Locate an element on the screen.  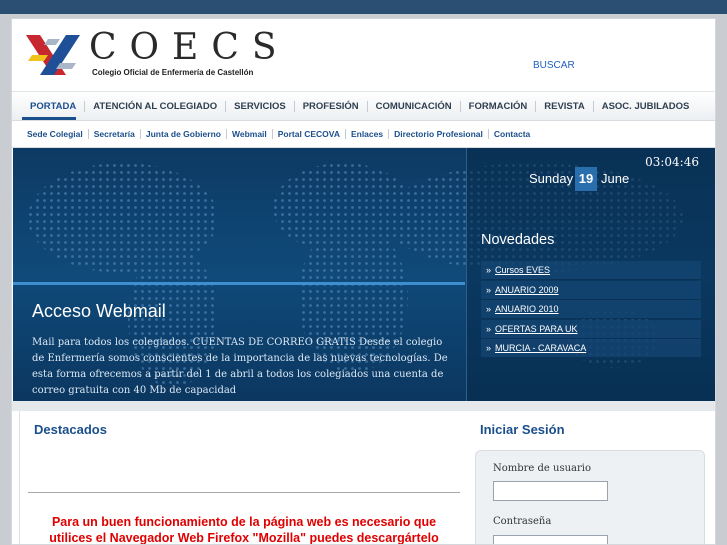
divider is located at coordinates (244, 492).